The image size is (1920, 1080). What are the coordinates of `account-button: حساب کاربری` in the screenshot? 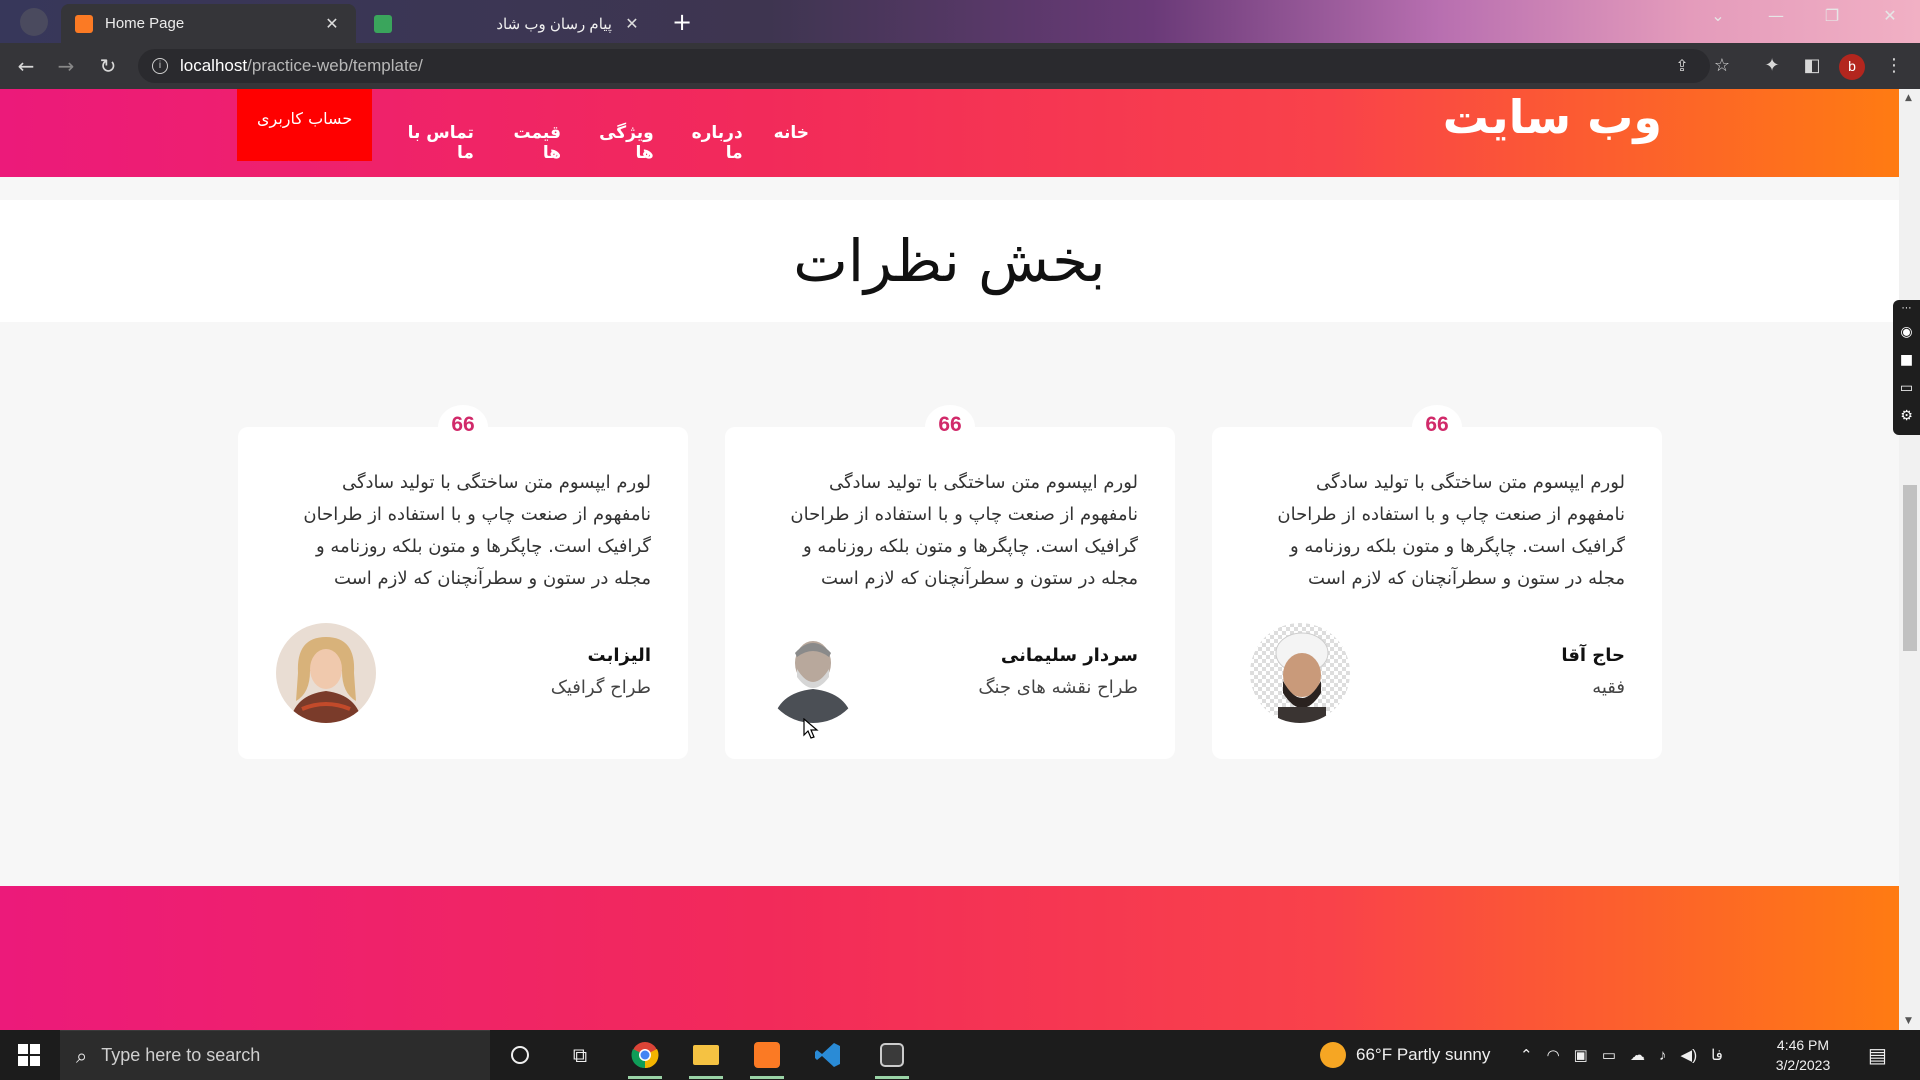 It's located at (305, 125).